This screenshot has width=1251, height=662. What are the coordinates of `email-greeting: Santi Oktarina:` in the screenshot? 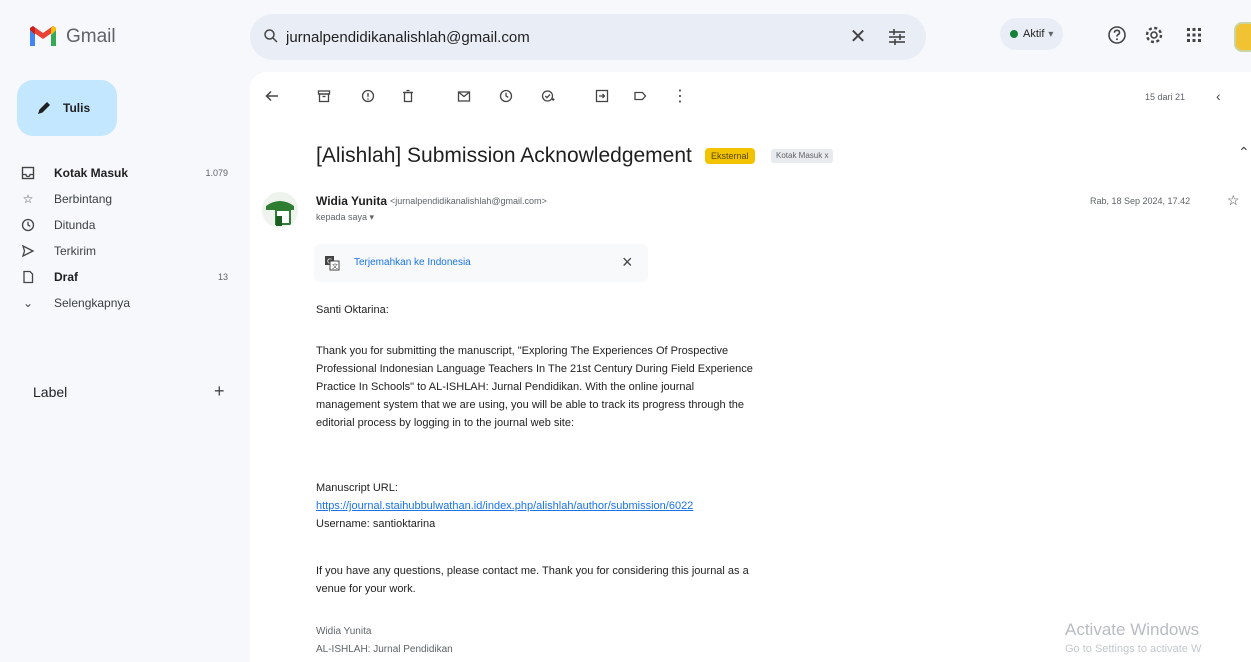 It's located at (352, 310).